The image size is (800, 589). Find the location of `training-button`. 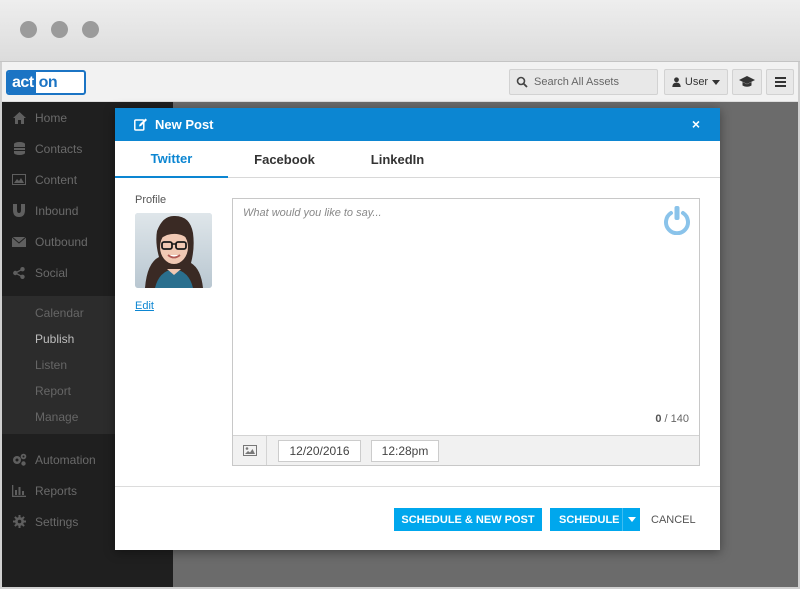

training-button is located at coordinates (747, 82).